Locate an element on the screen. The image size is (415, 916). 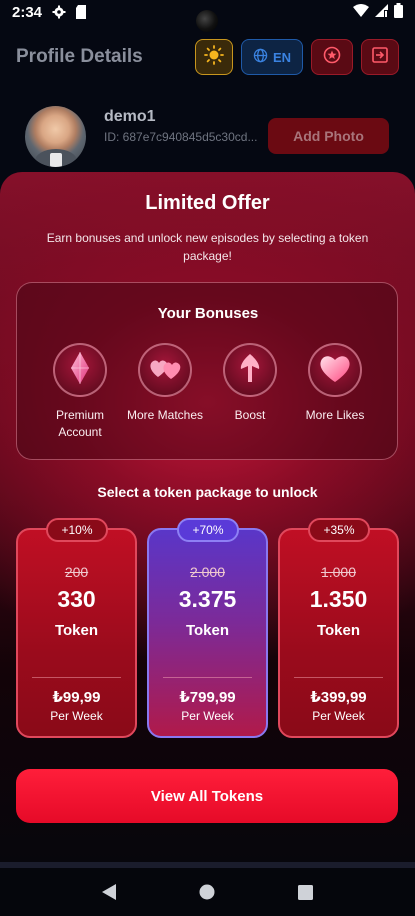
logout-button is located at coordinates (380, 57).